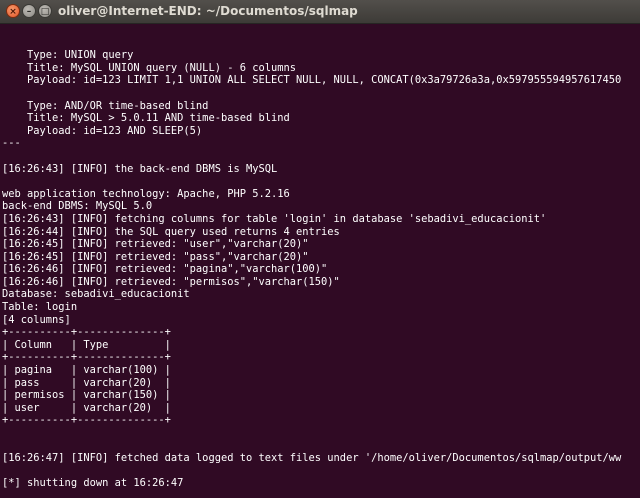 The image size is (640, 498). I want to click on terminal-line: [*] shutting down at 16:26:47, so click(321, 483).